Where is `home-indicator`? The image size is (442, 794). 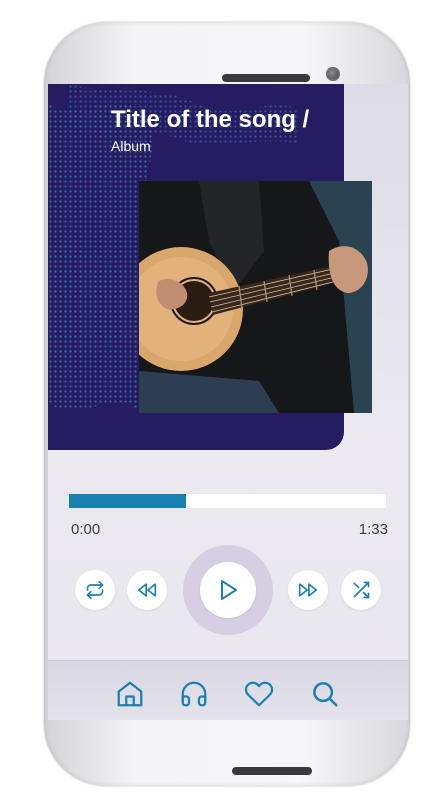
home-indicator is located at coordinates (272, 771).